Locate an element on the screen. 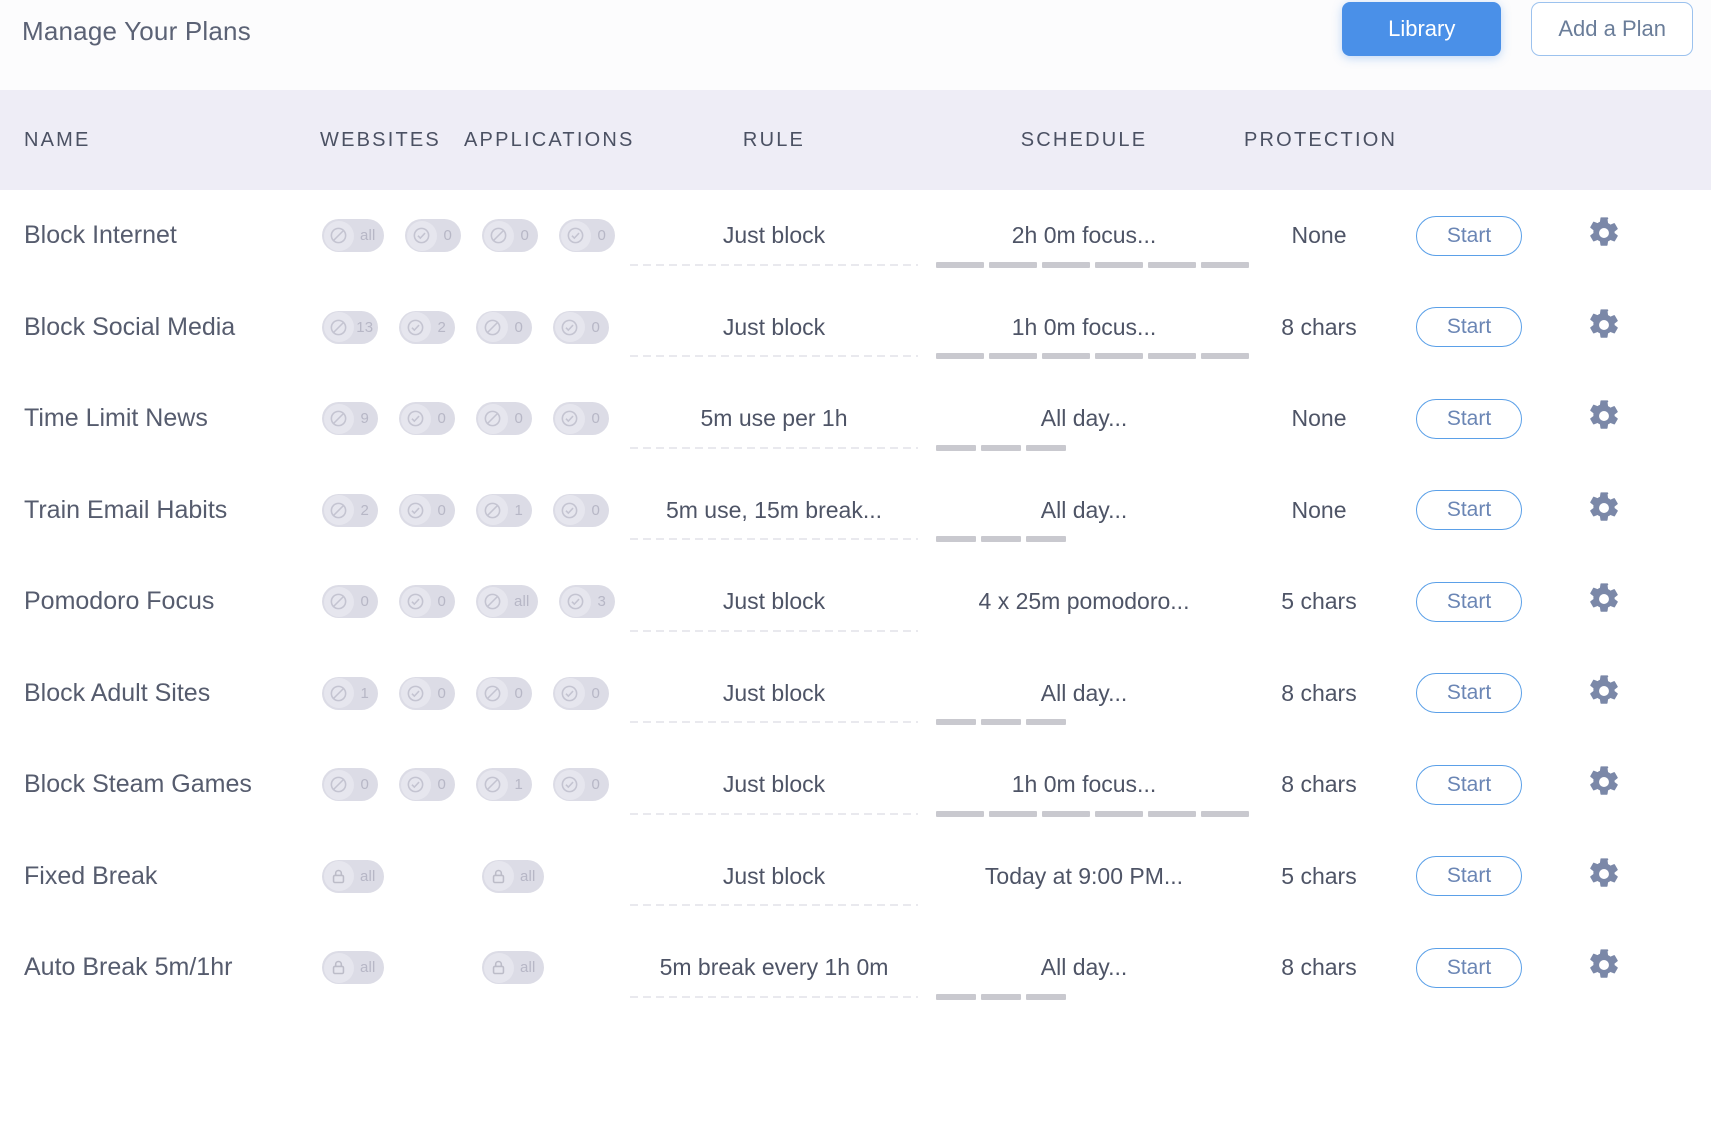 The height and width of the screenshot is (1128, 1711). cell-settings is located at coordinates (1604, 510).